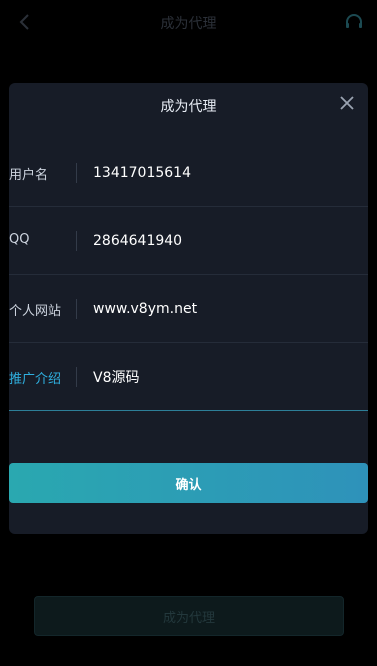 The height and width of the screenshot is (666, 377). I want to click on become-agent-button: 成为代理, so click(189, 616).